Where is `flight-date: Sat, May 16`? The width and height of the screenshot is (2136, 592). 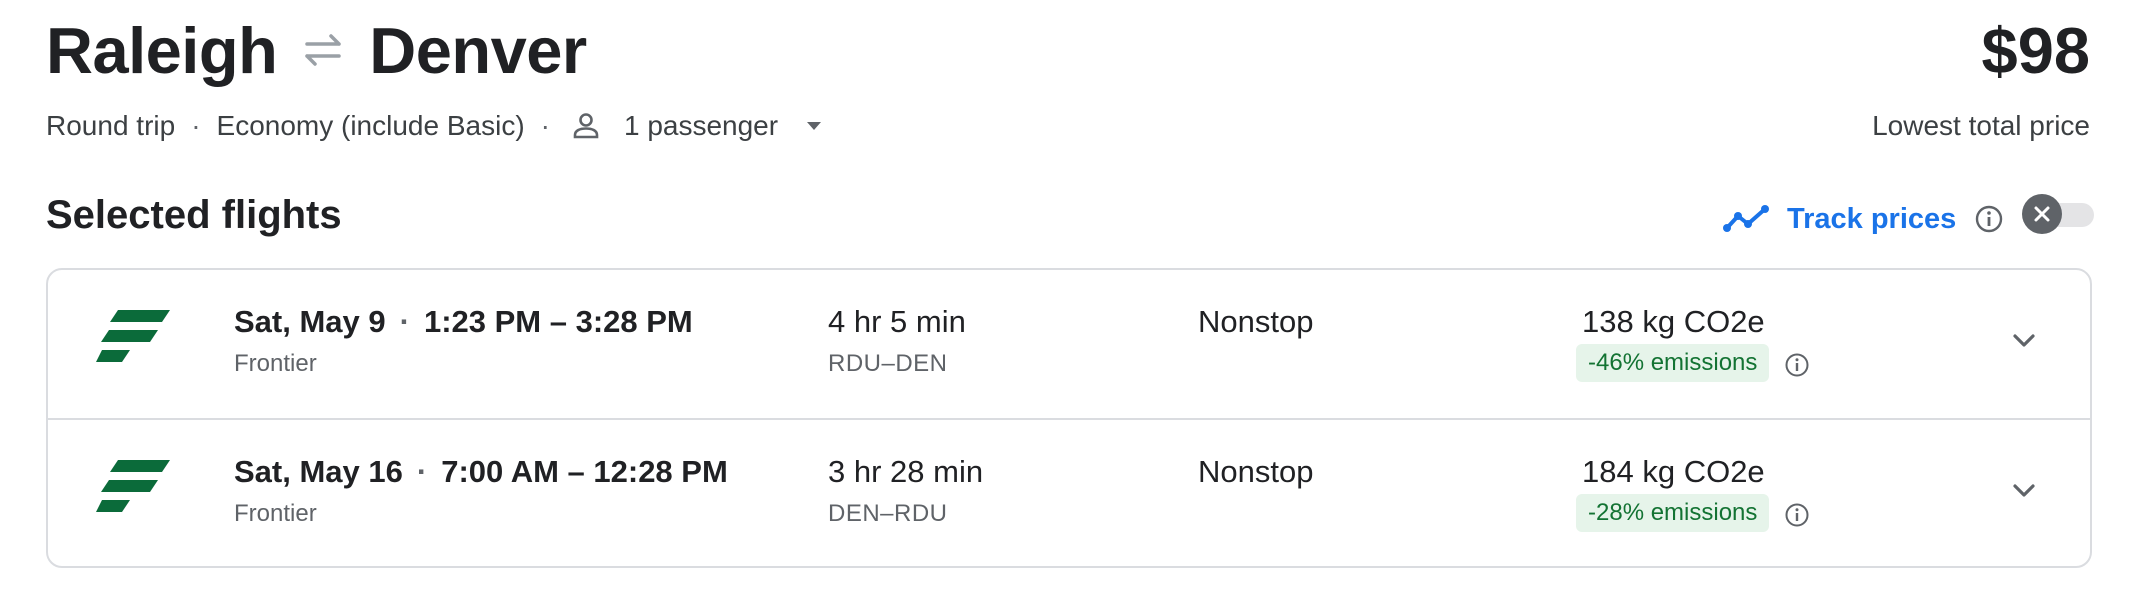
flight-date: Sat, May 16 is located at coordinates (318, 471).